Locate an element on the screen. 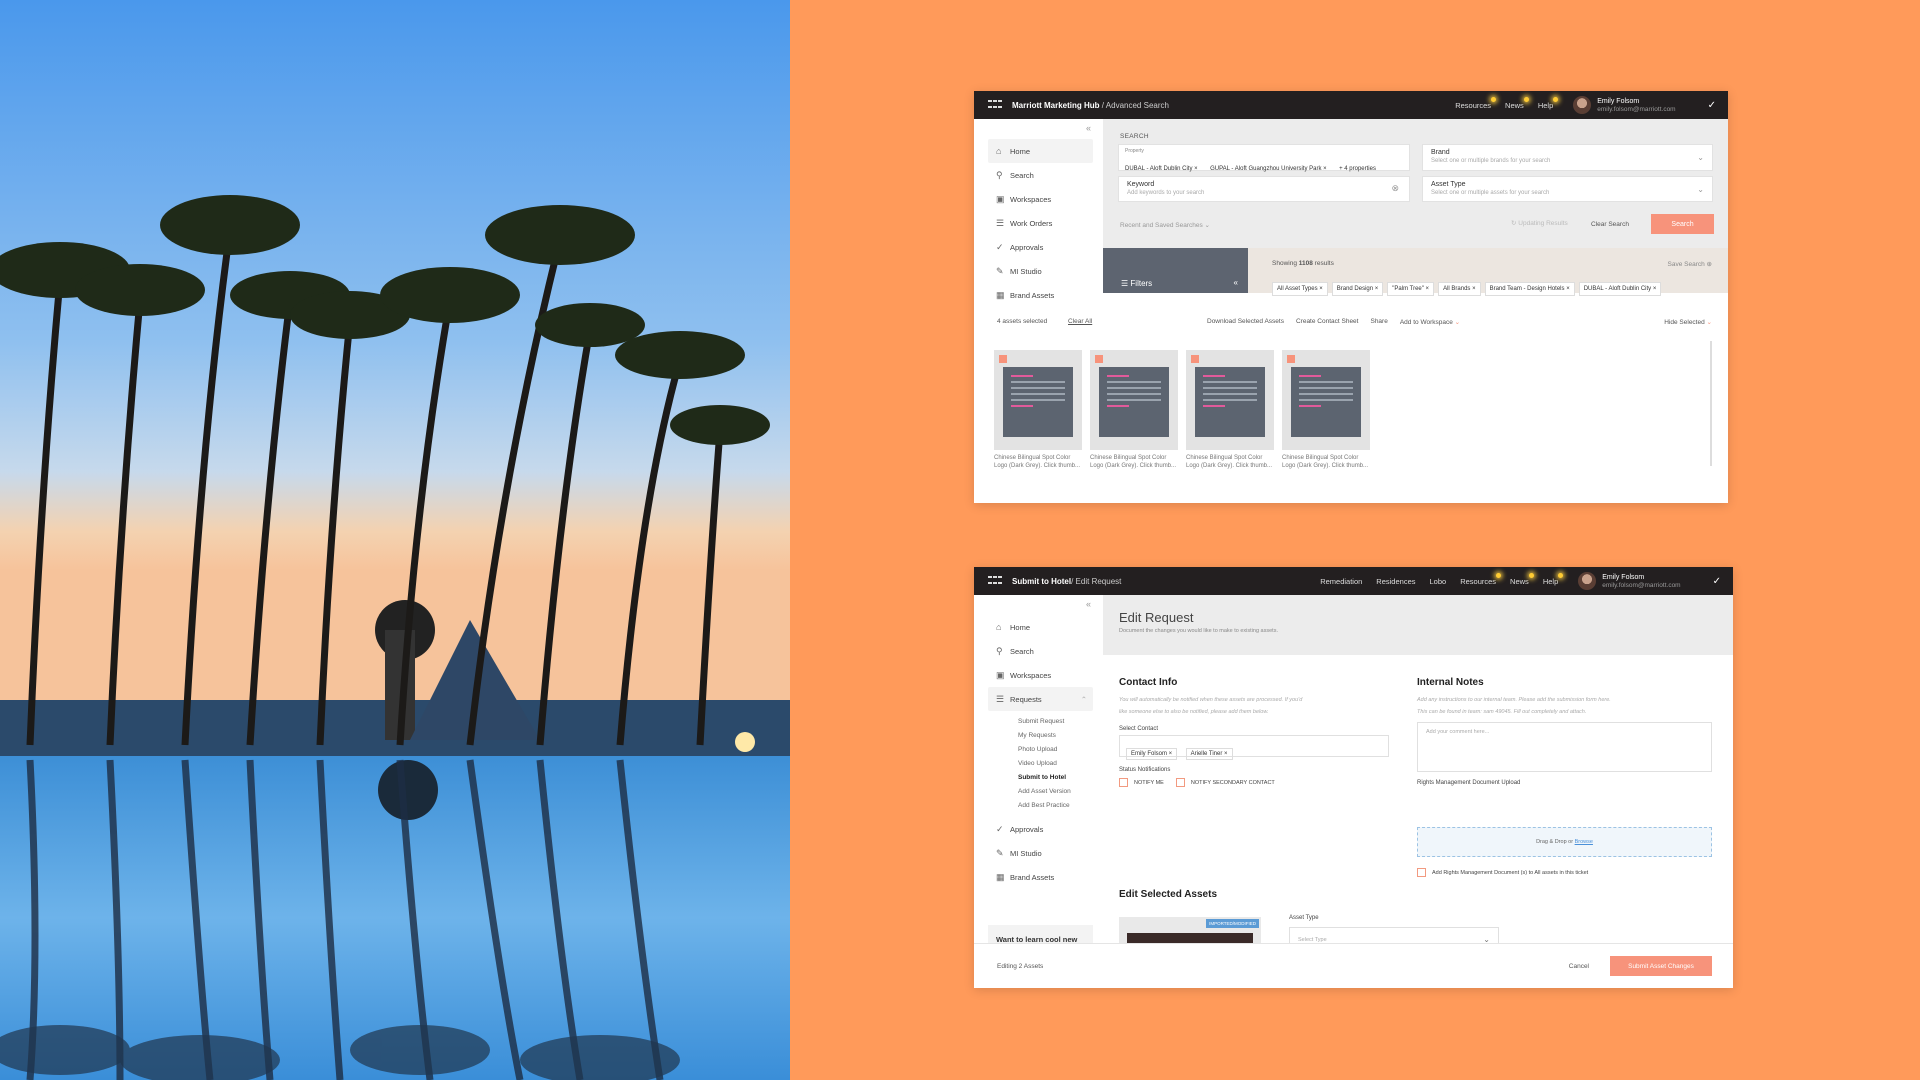  filters-toggle: ☰ Filters « is located at coordinates (1175, 270).